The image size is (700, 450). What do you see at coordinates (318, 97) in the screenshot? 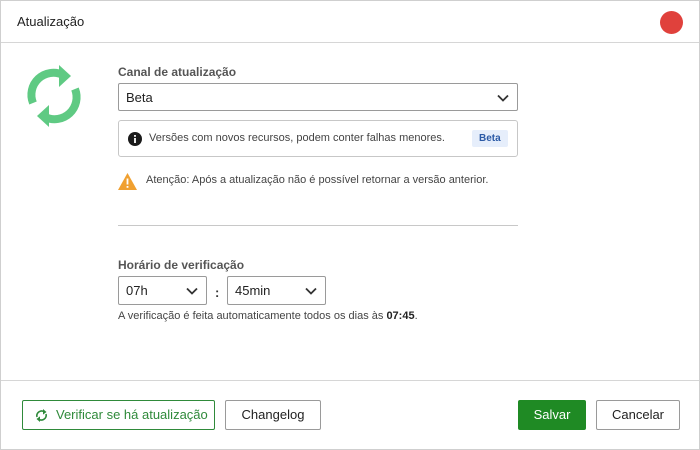
I see `update-channel-select: Beta` at bounding box center [318, 97].